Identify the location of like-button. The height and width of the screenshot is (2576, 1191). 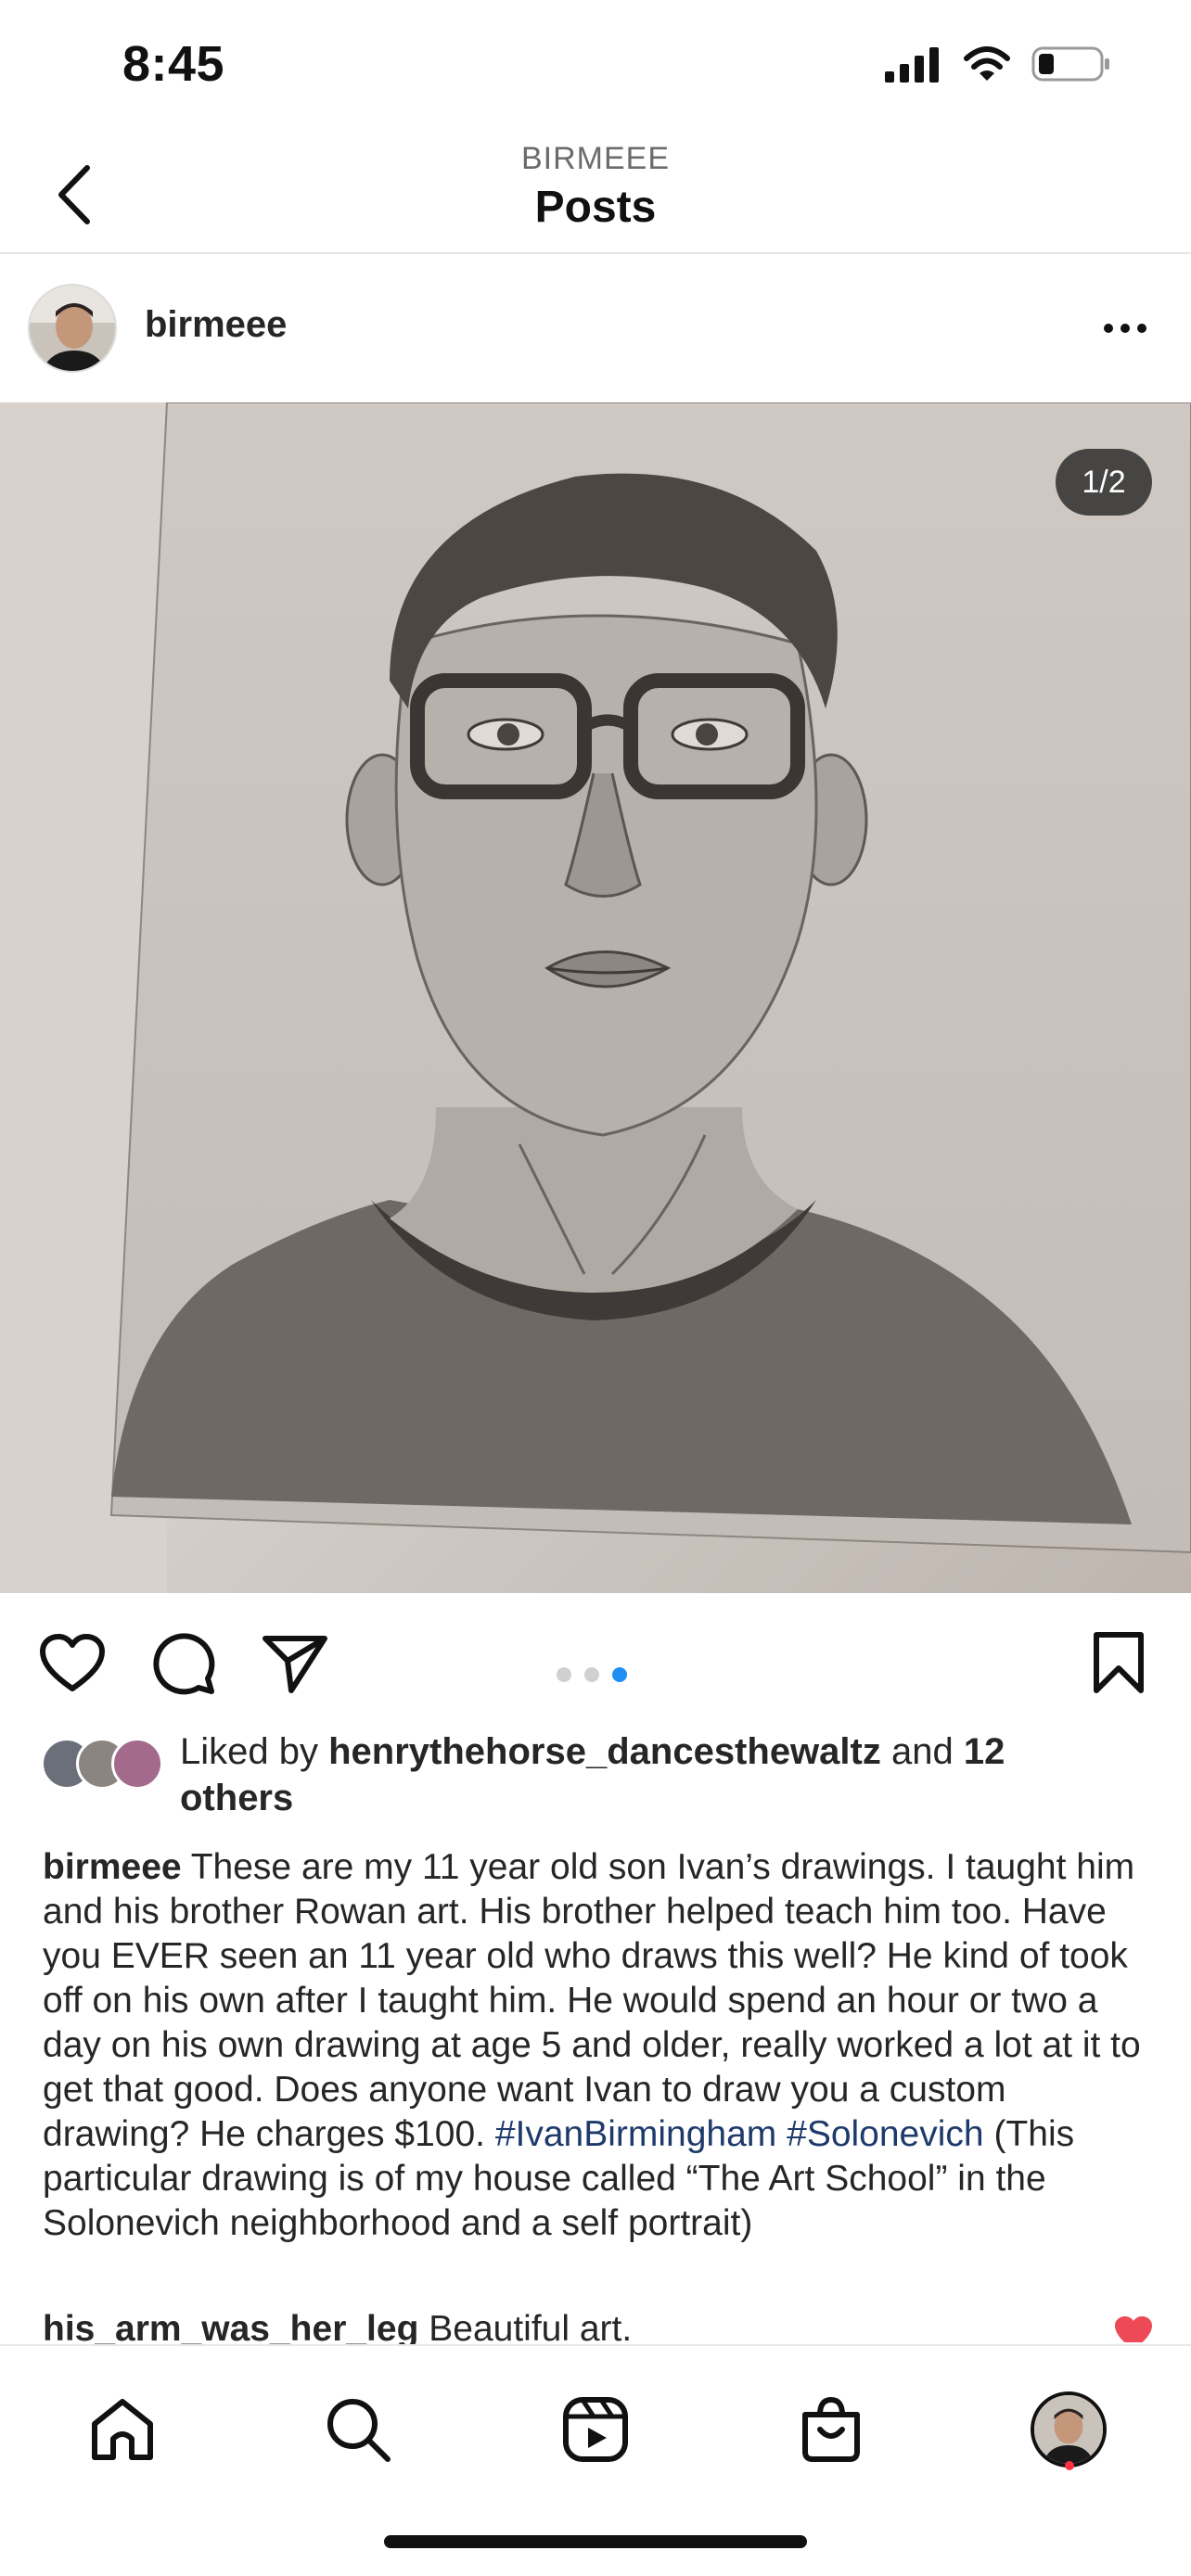
(72, 1664).